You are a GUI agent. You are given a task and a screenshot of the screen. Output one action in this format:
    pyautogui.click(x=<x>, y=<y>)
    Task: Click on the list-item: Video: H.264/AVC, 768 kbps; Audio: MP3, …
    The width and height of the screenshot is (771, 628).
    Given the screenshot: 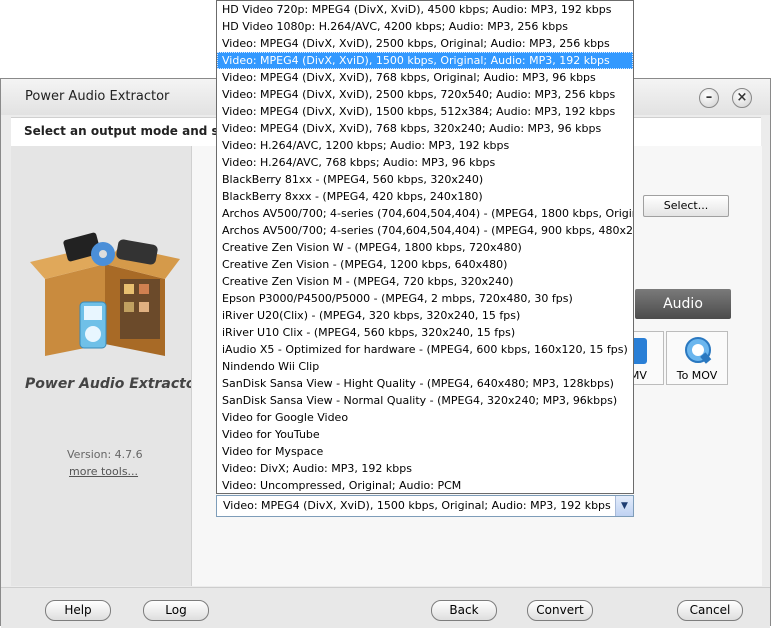 What is the action you would take?
    pyautogui.click(x=425, y=162)
    